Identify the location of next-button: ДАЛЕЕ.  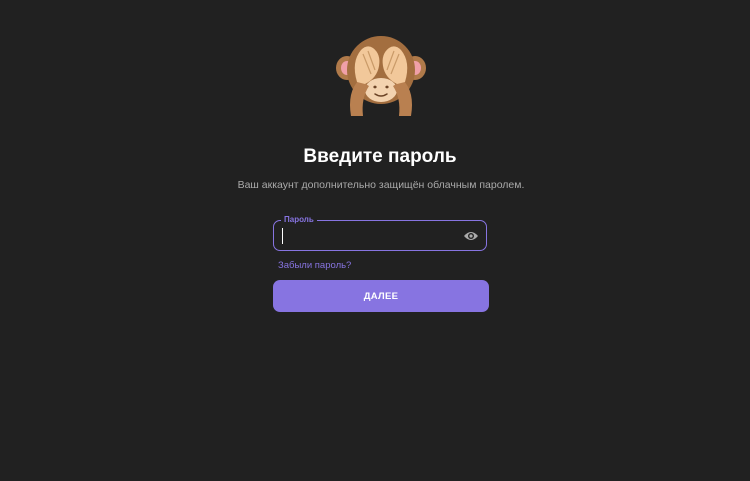
(381, 296).